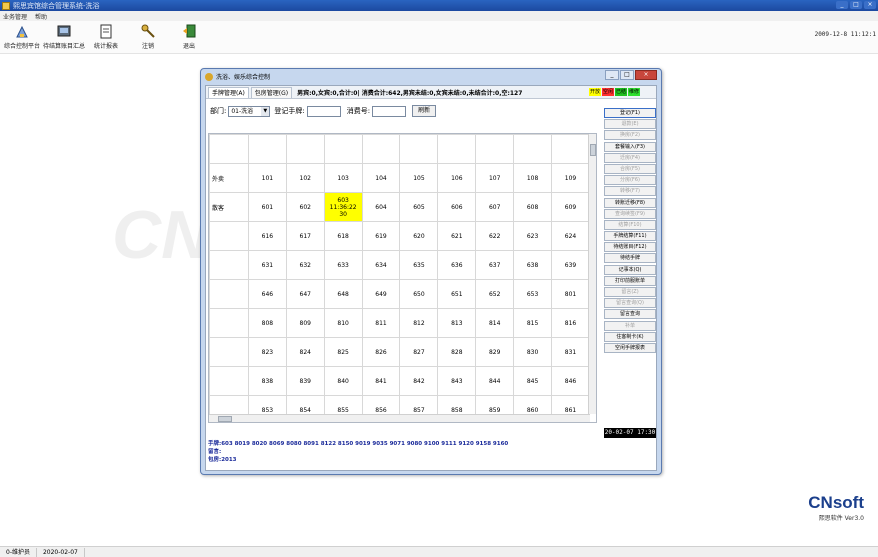  I want to click on room-cell: 843, so click(457, 381).